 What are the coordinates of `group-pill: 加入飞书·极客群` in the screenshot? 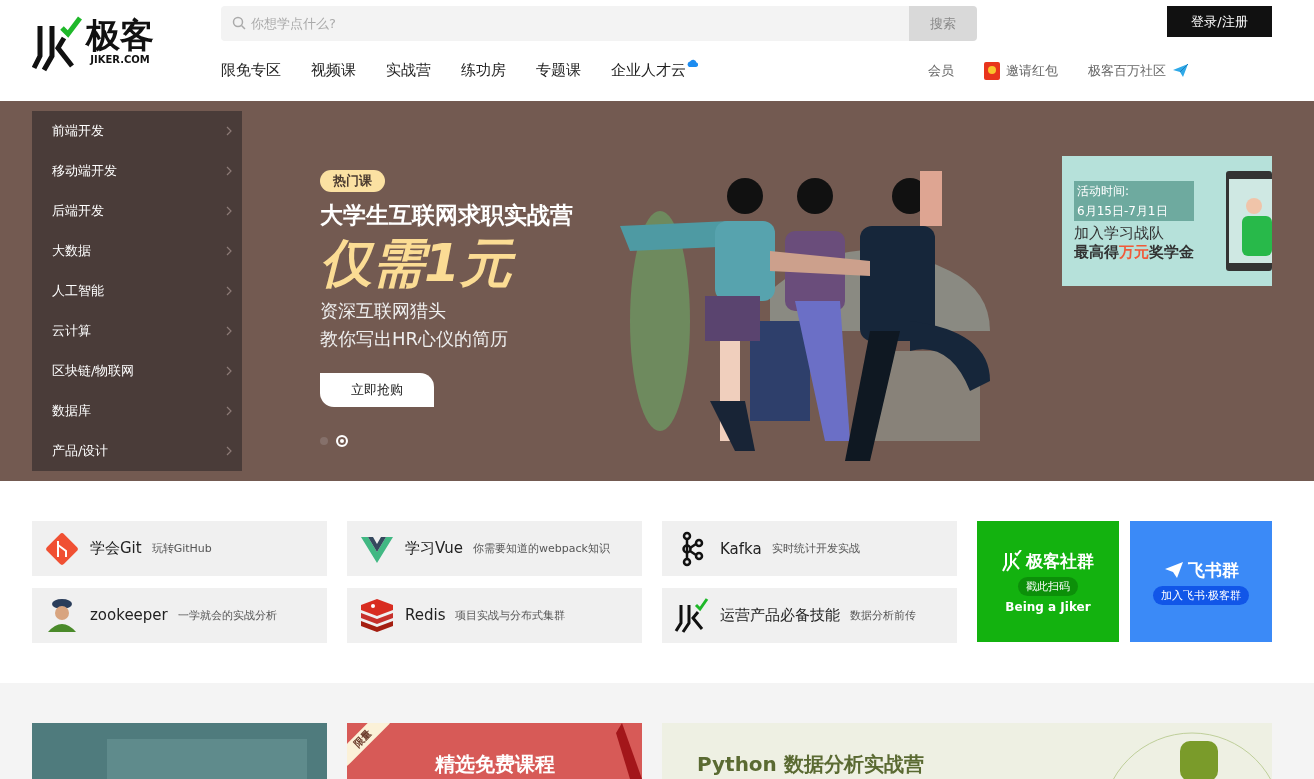 It's located at (1201, 595).